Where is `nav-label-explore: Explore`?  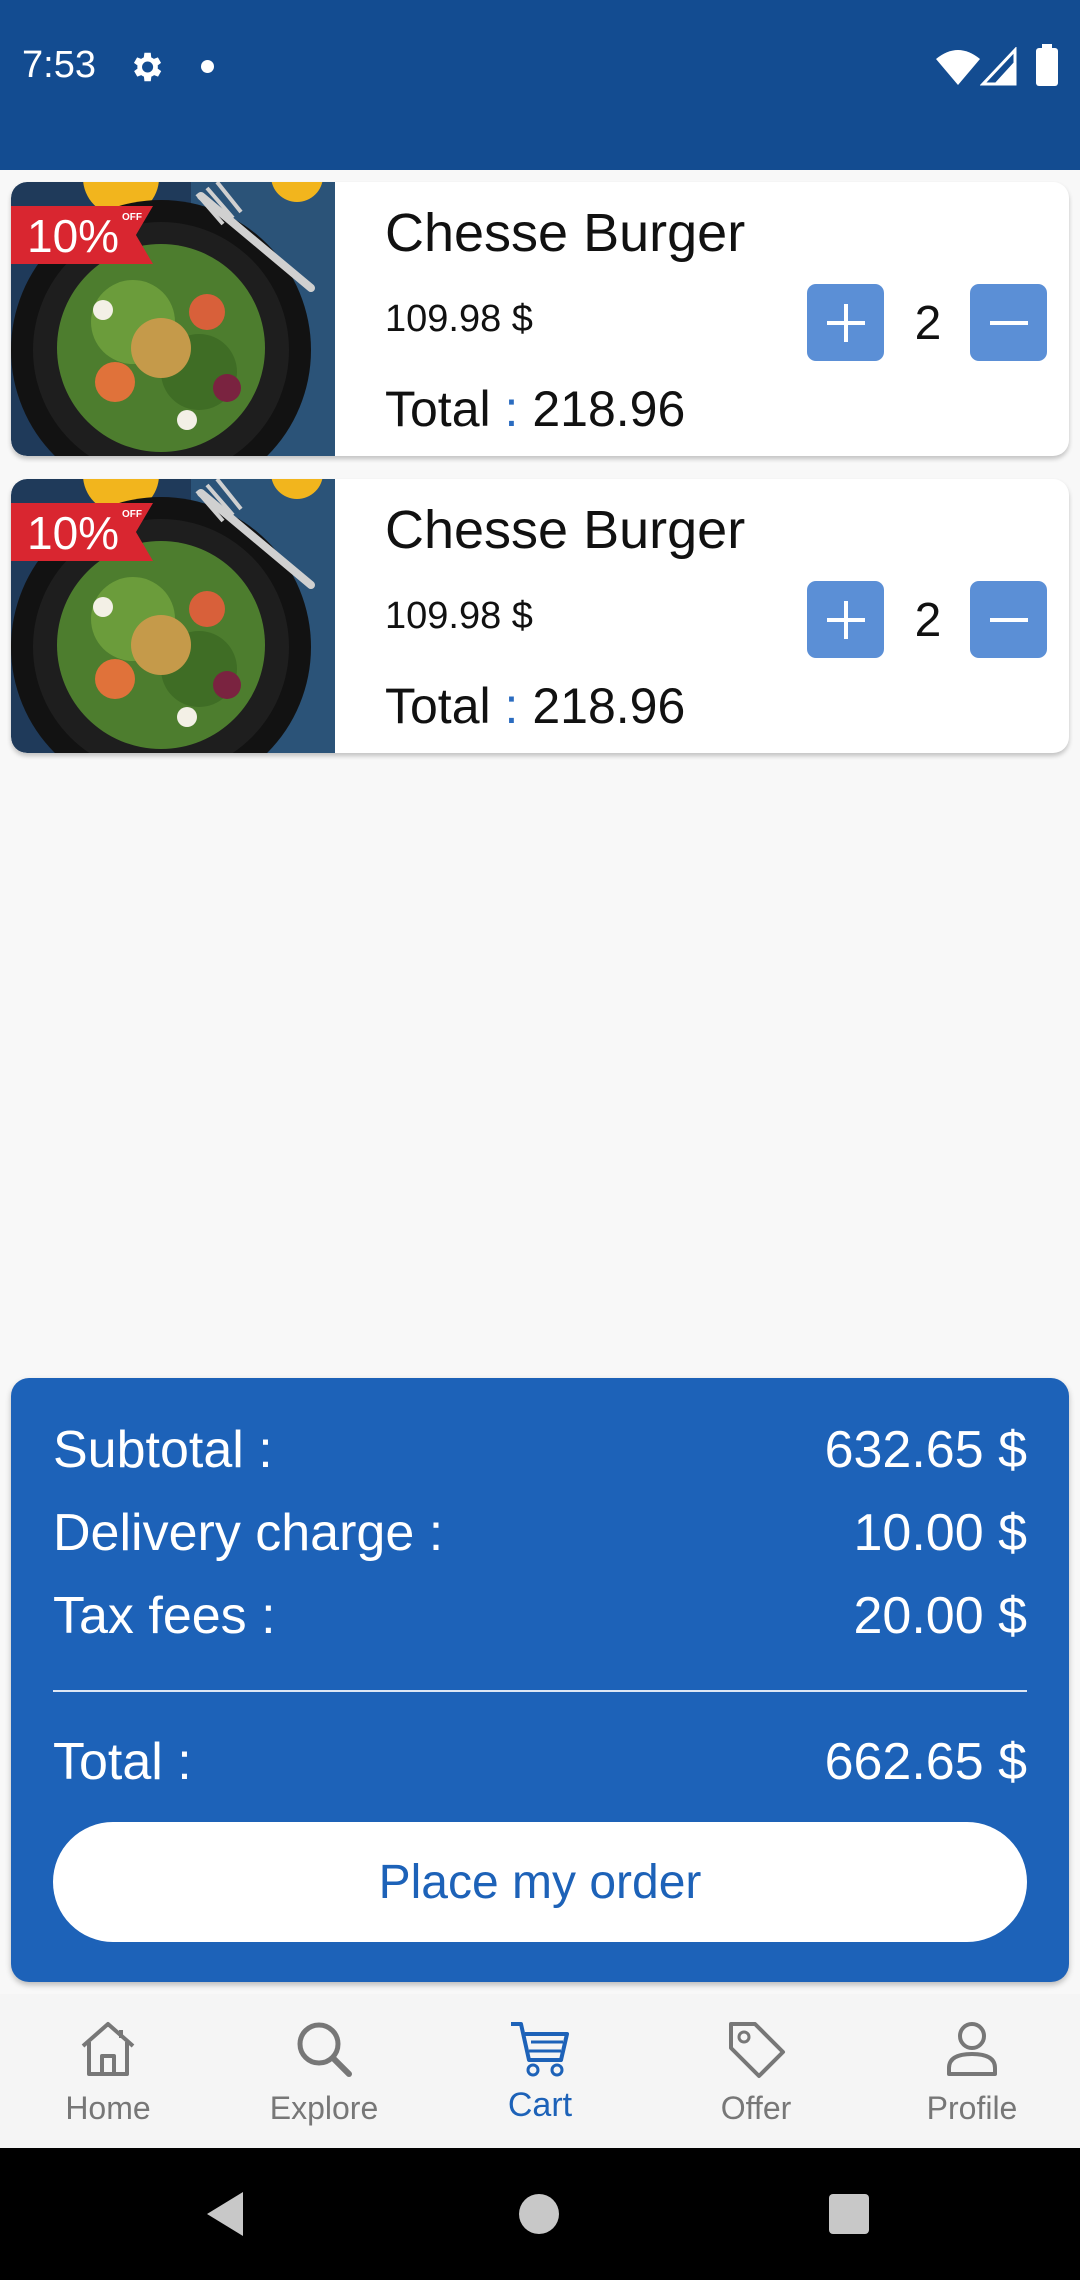 nav-label-explore: Explore is located at coordinates (324, 2108).